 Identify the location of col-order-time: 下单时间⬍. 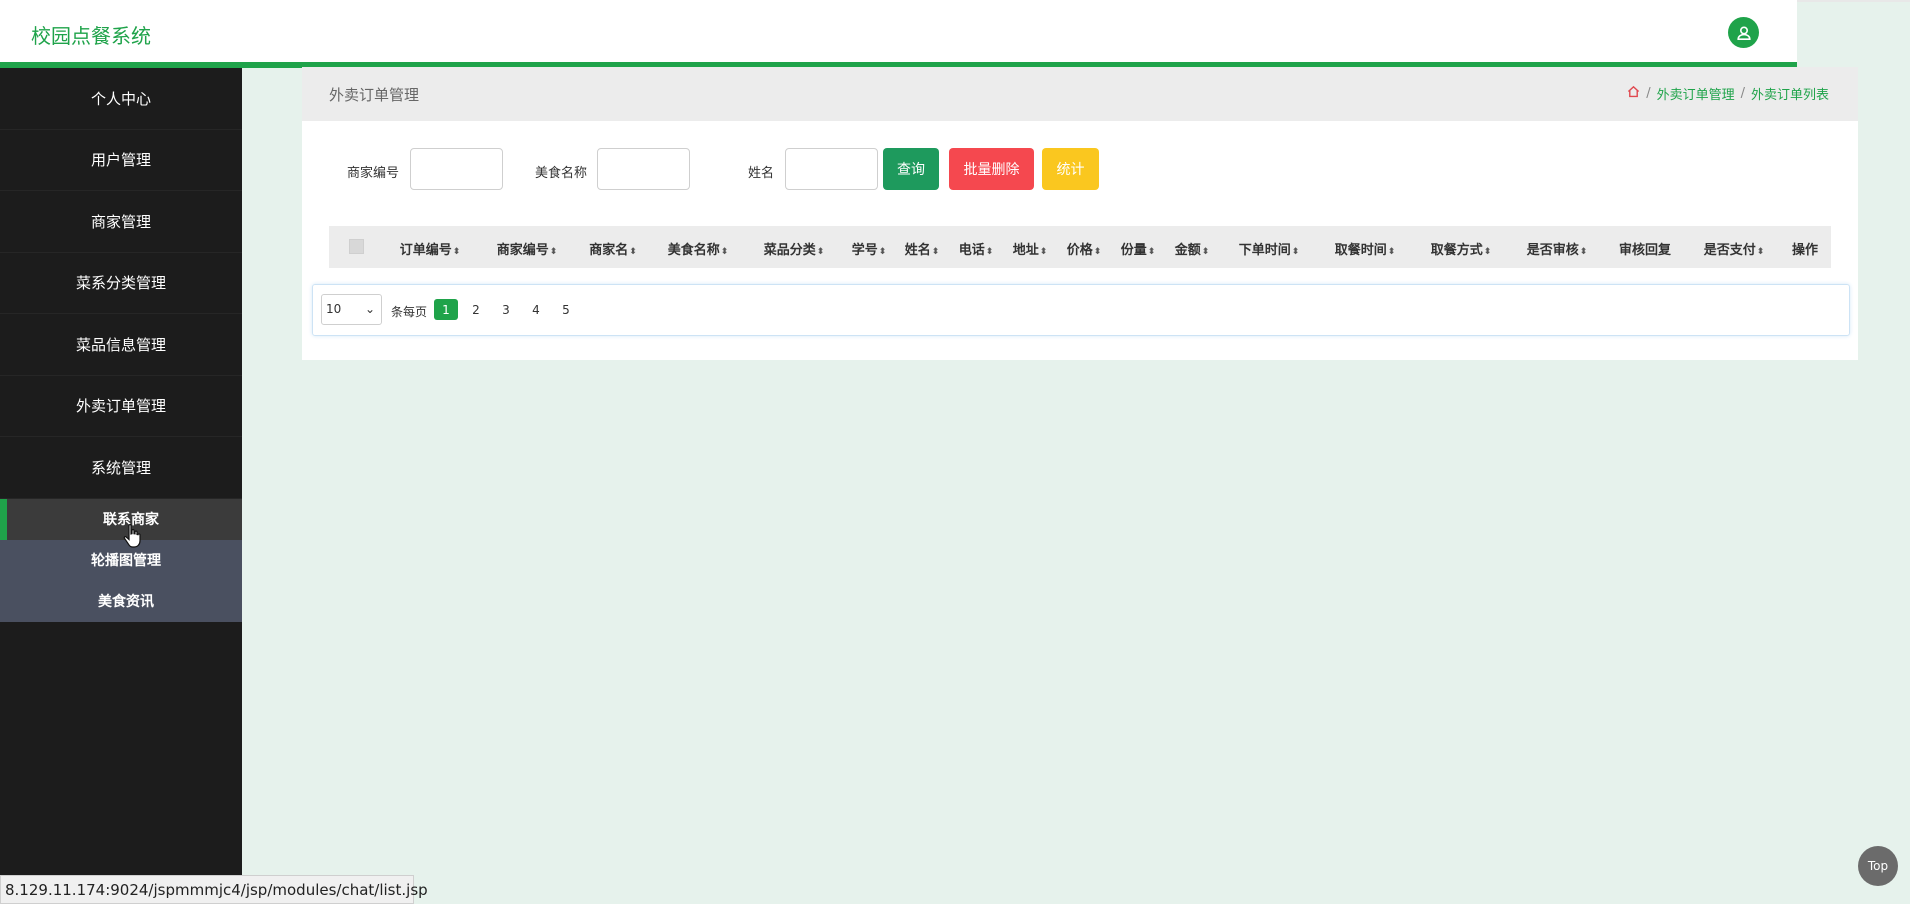
(1269, 248).